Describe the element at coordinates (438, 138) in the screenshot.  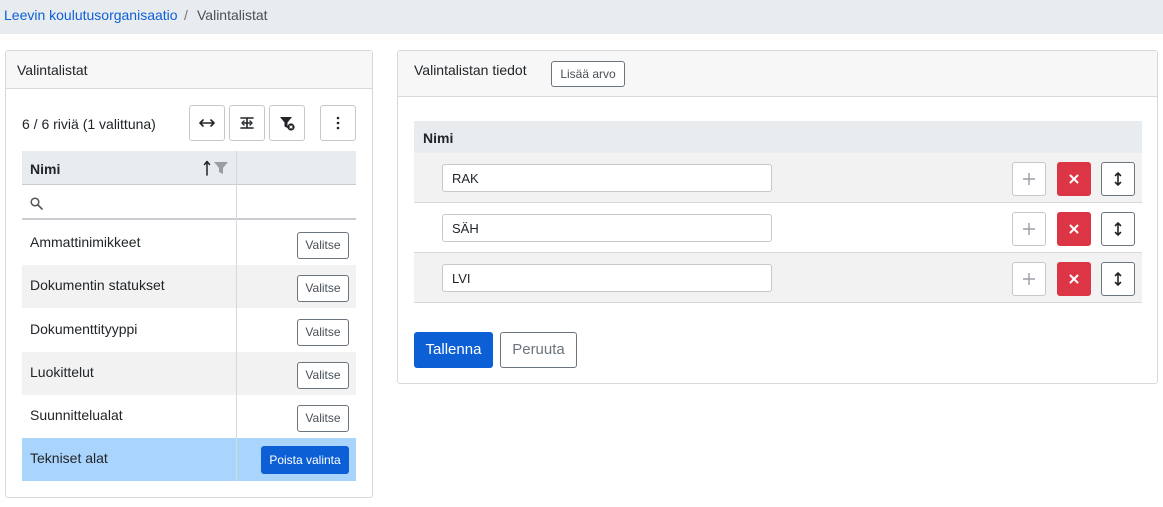
I see `values-column-header: Nimi` at that location.